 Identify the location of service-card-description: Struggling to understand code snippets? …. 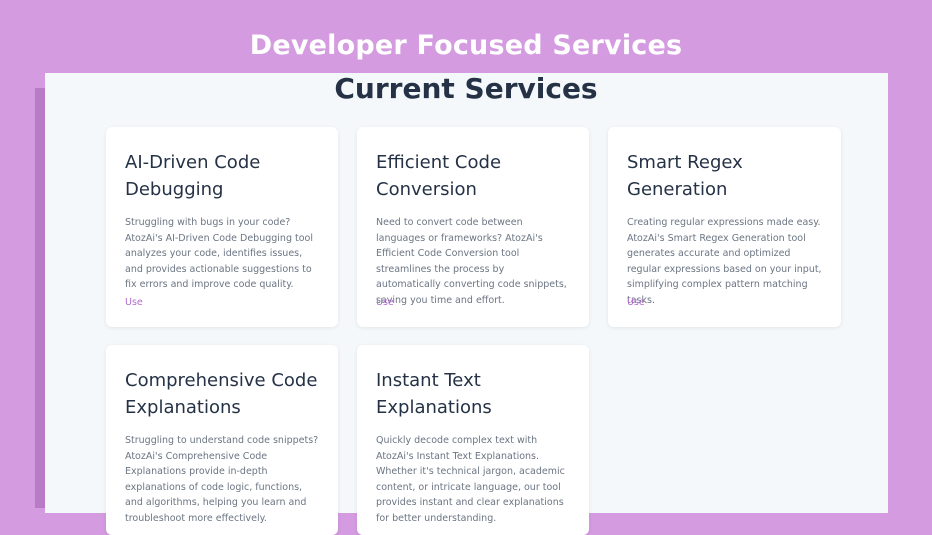
(222, 479).